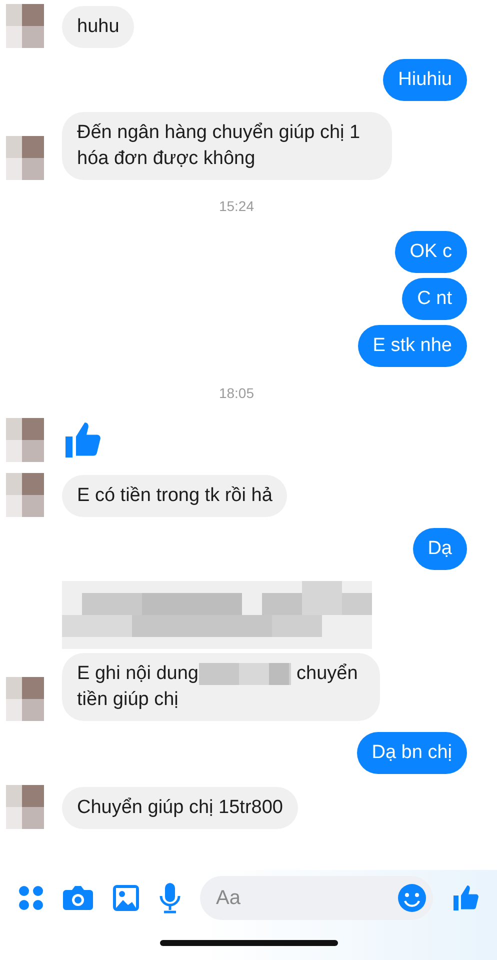  What do you see at coordinates (316, 898) in the screenshot?
I see `message-bar: Aa` at bounding box center [316, 898].